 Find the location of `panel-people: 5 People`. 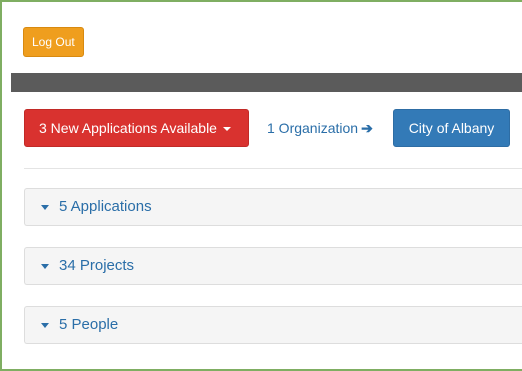

panel-people: 5 People is located at coordinates (273, 325).